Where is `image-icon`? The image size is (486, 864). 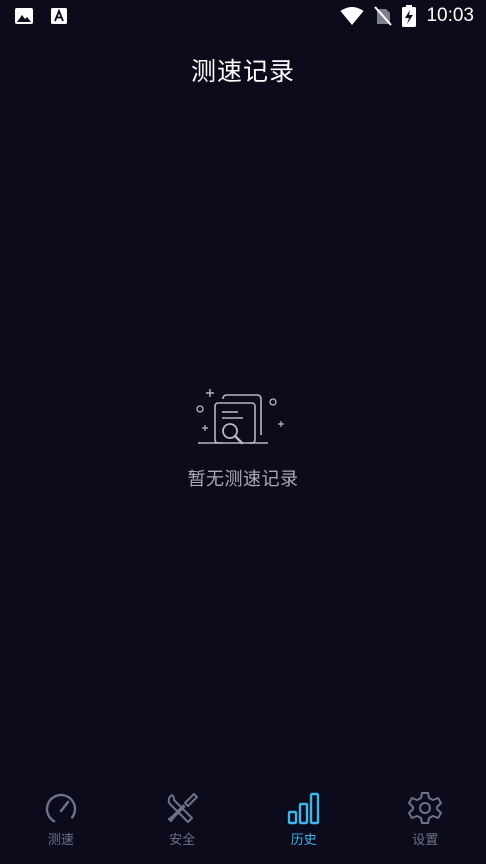 image-icon is located at coordinates (24, 16).